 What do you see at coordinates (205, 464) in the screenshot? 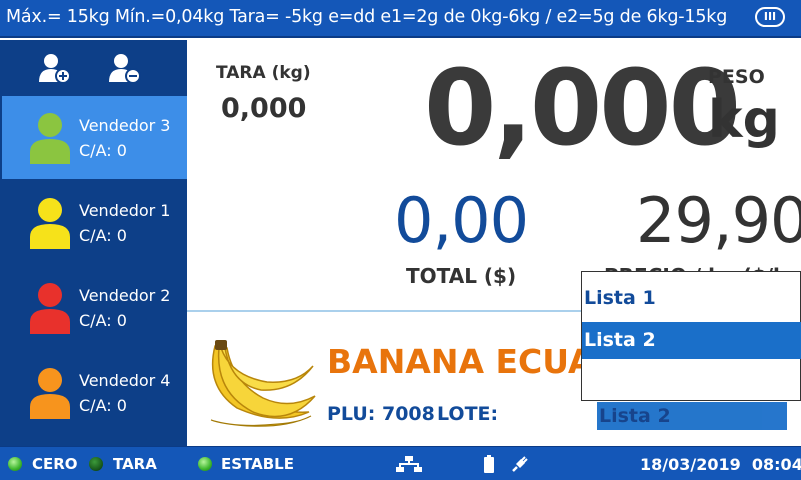
I see `estable-indicator` at bounding box center [205, 464].